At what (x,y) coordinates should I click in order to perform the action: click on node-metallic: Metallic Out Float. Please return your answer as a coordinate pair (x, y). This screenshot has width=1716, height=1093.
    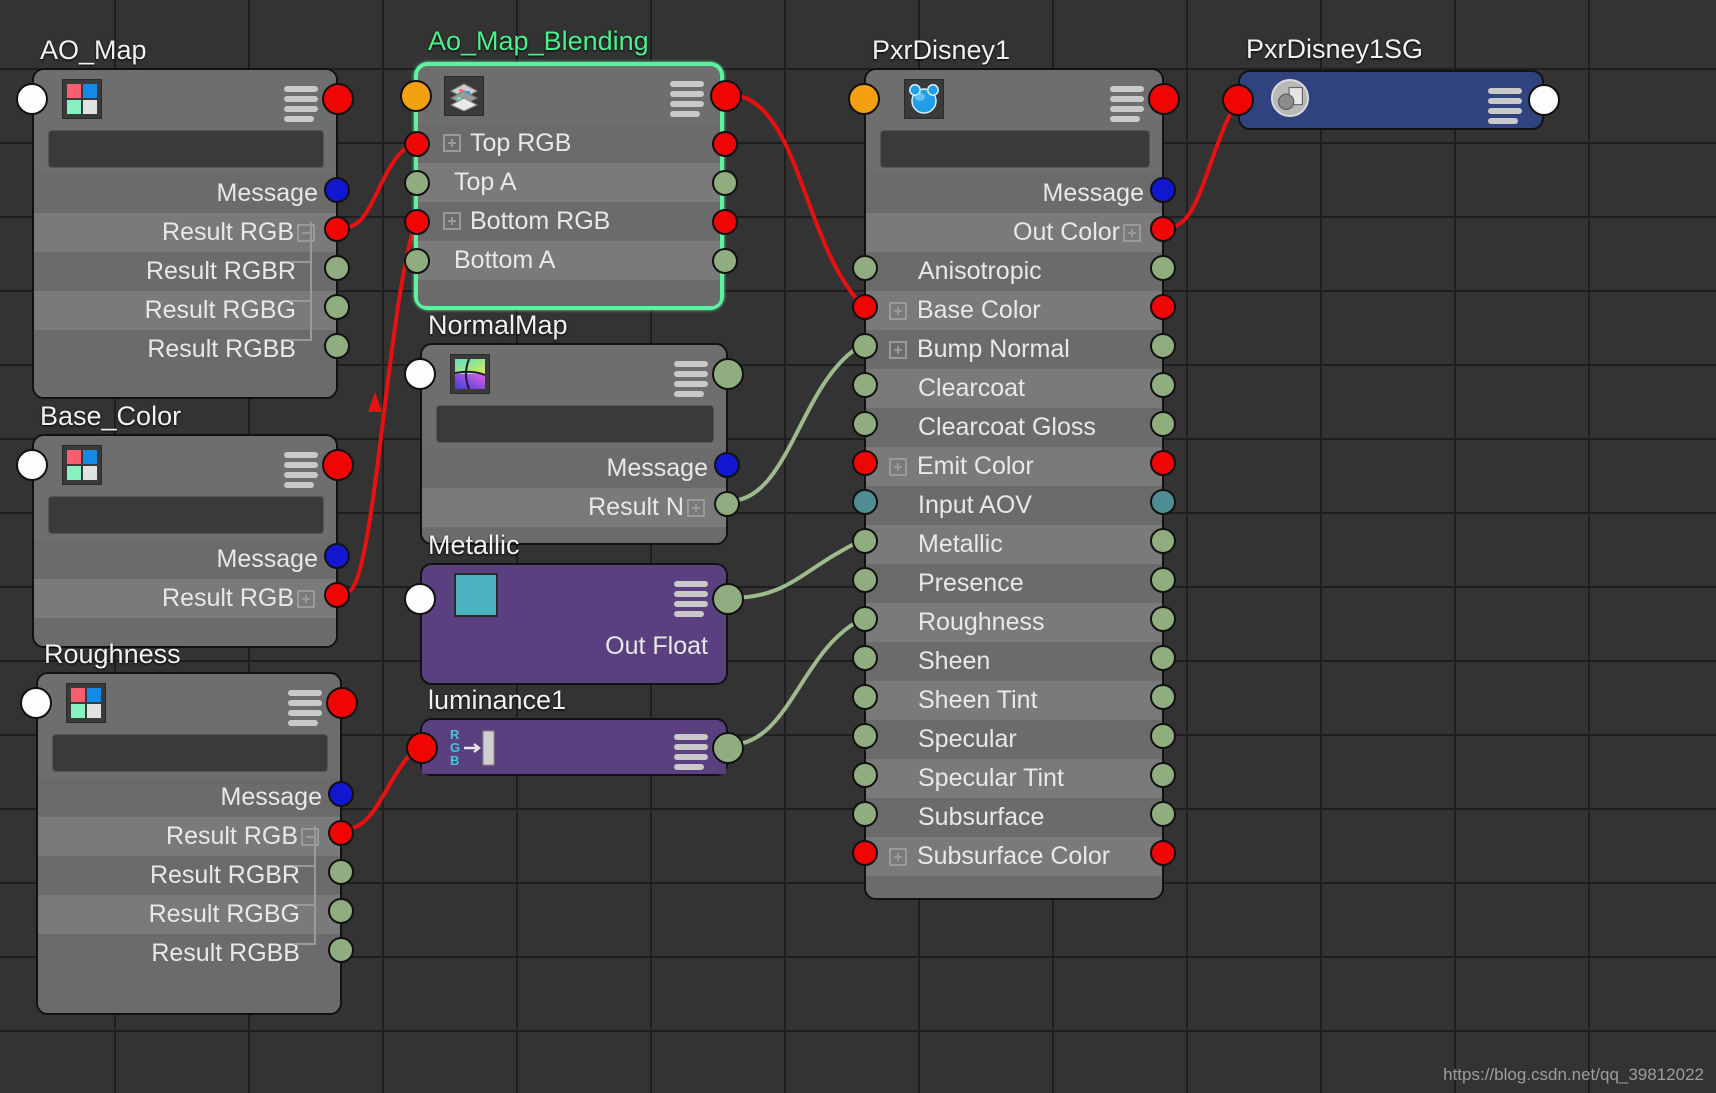
    Looking at the image, I should click on (574, 607).